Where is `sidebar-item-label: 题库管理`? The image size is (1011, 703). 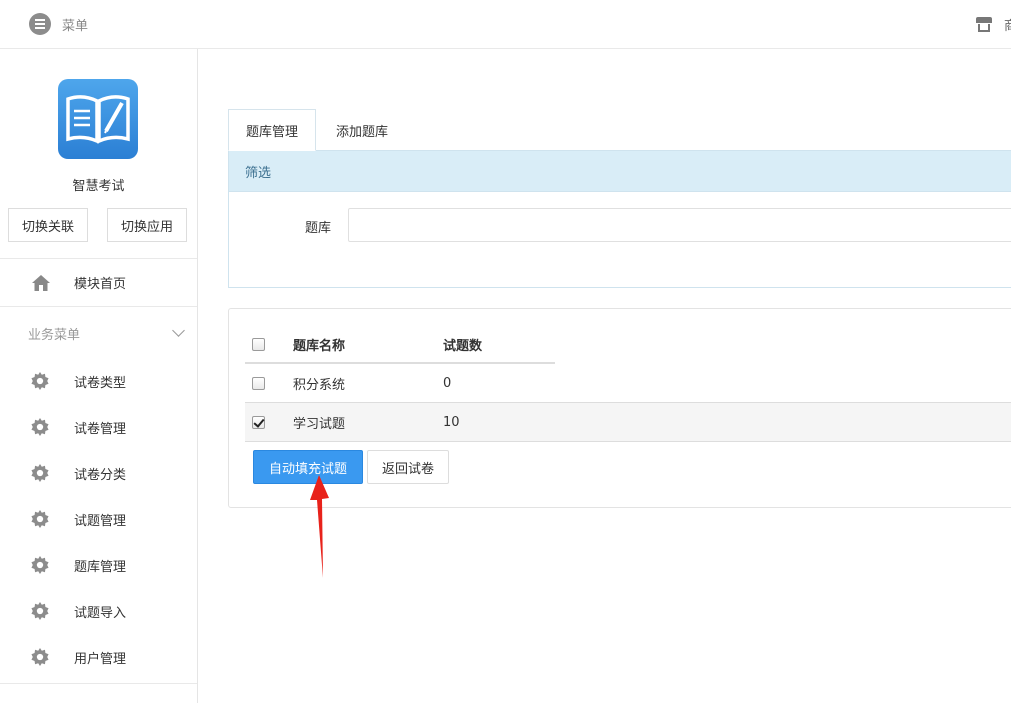
sidebar-item-label: 题库管理 is located at coordinates (100, 567).